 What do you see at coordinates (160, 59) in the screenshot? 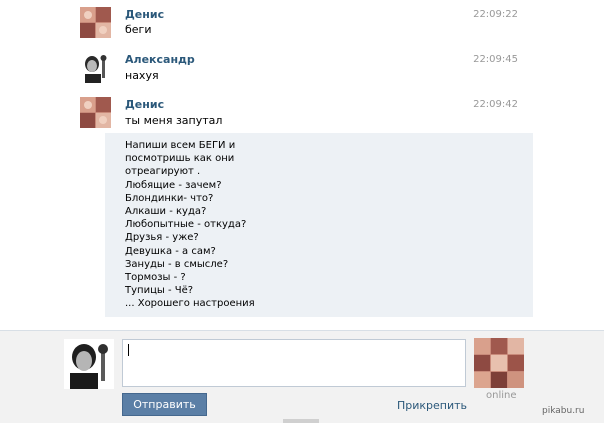
I see `message-author: Александр` at bounding box center [160, 59].